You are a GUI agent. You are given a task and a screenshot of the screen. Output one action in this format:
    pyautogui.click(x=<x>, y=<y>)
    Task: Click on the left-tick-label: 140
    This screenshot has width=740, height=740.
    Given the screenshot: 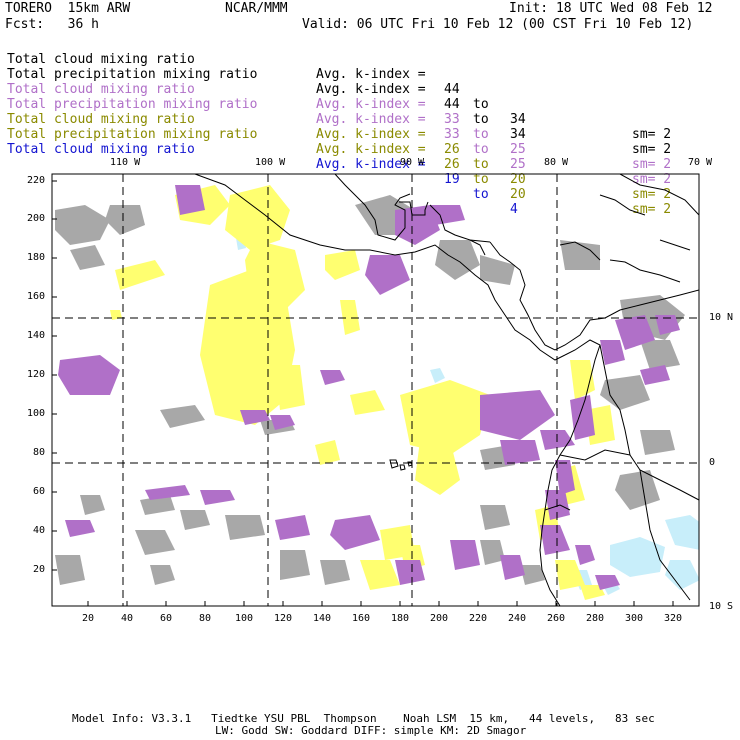 What is the action you would take?
    pyautogui.click(x=36, y=335)
    